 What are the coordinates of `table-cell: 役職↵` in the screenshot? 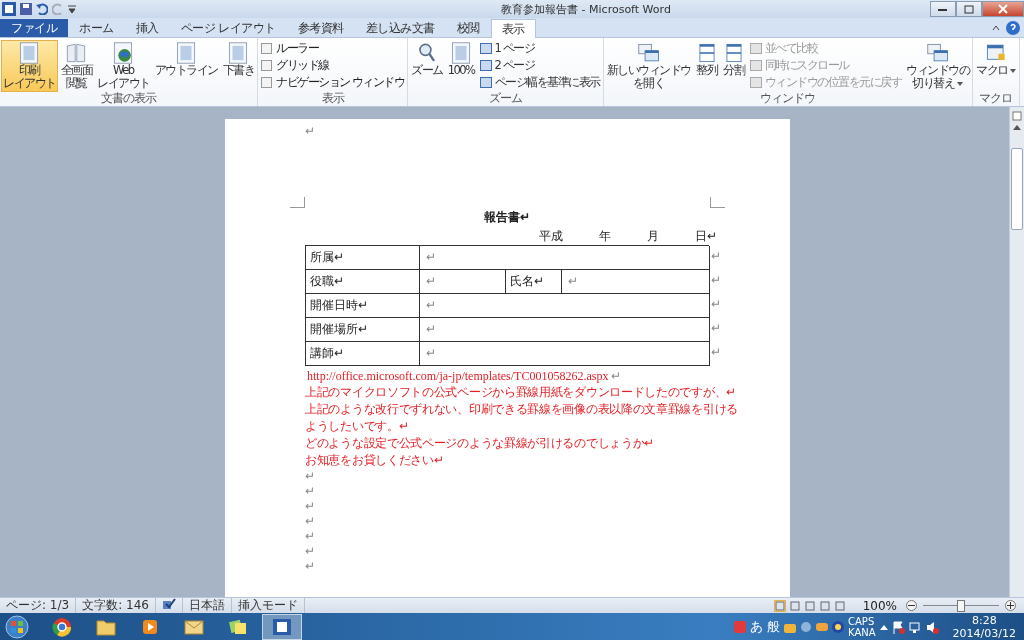 It's located at (363, 282).